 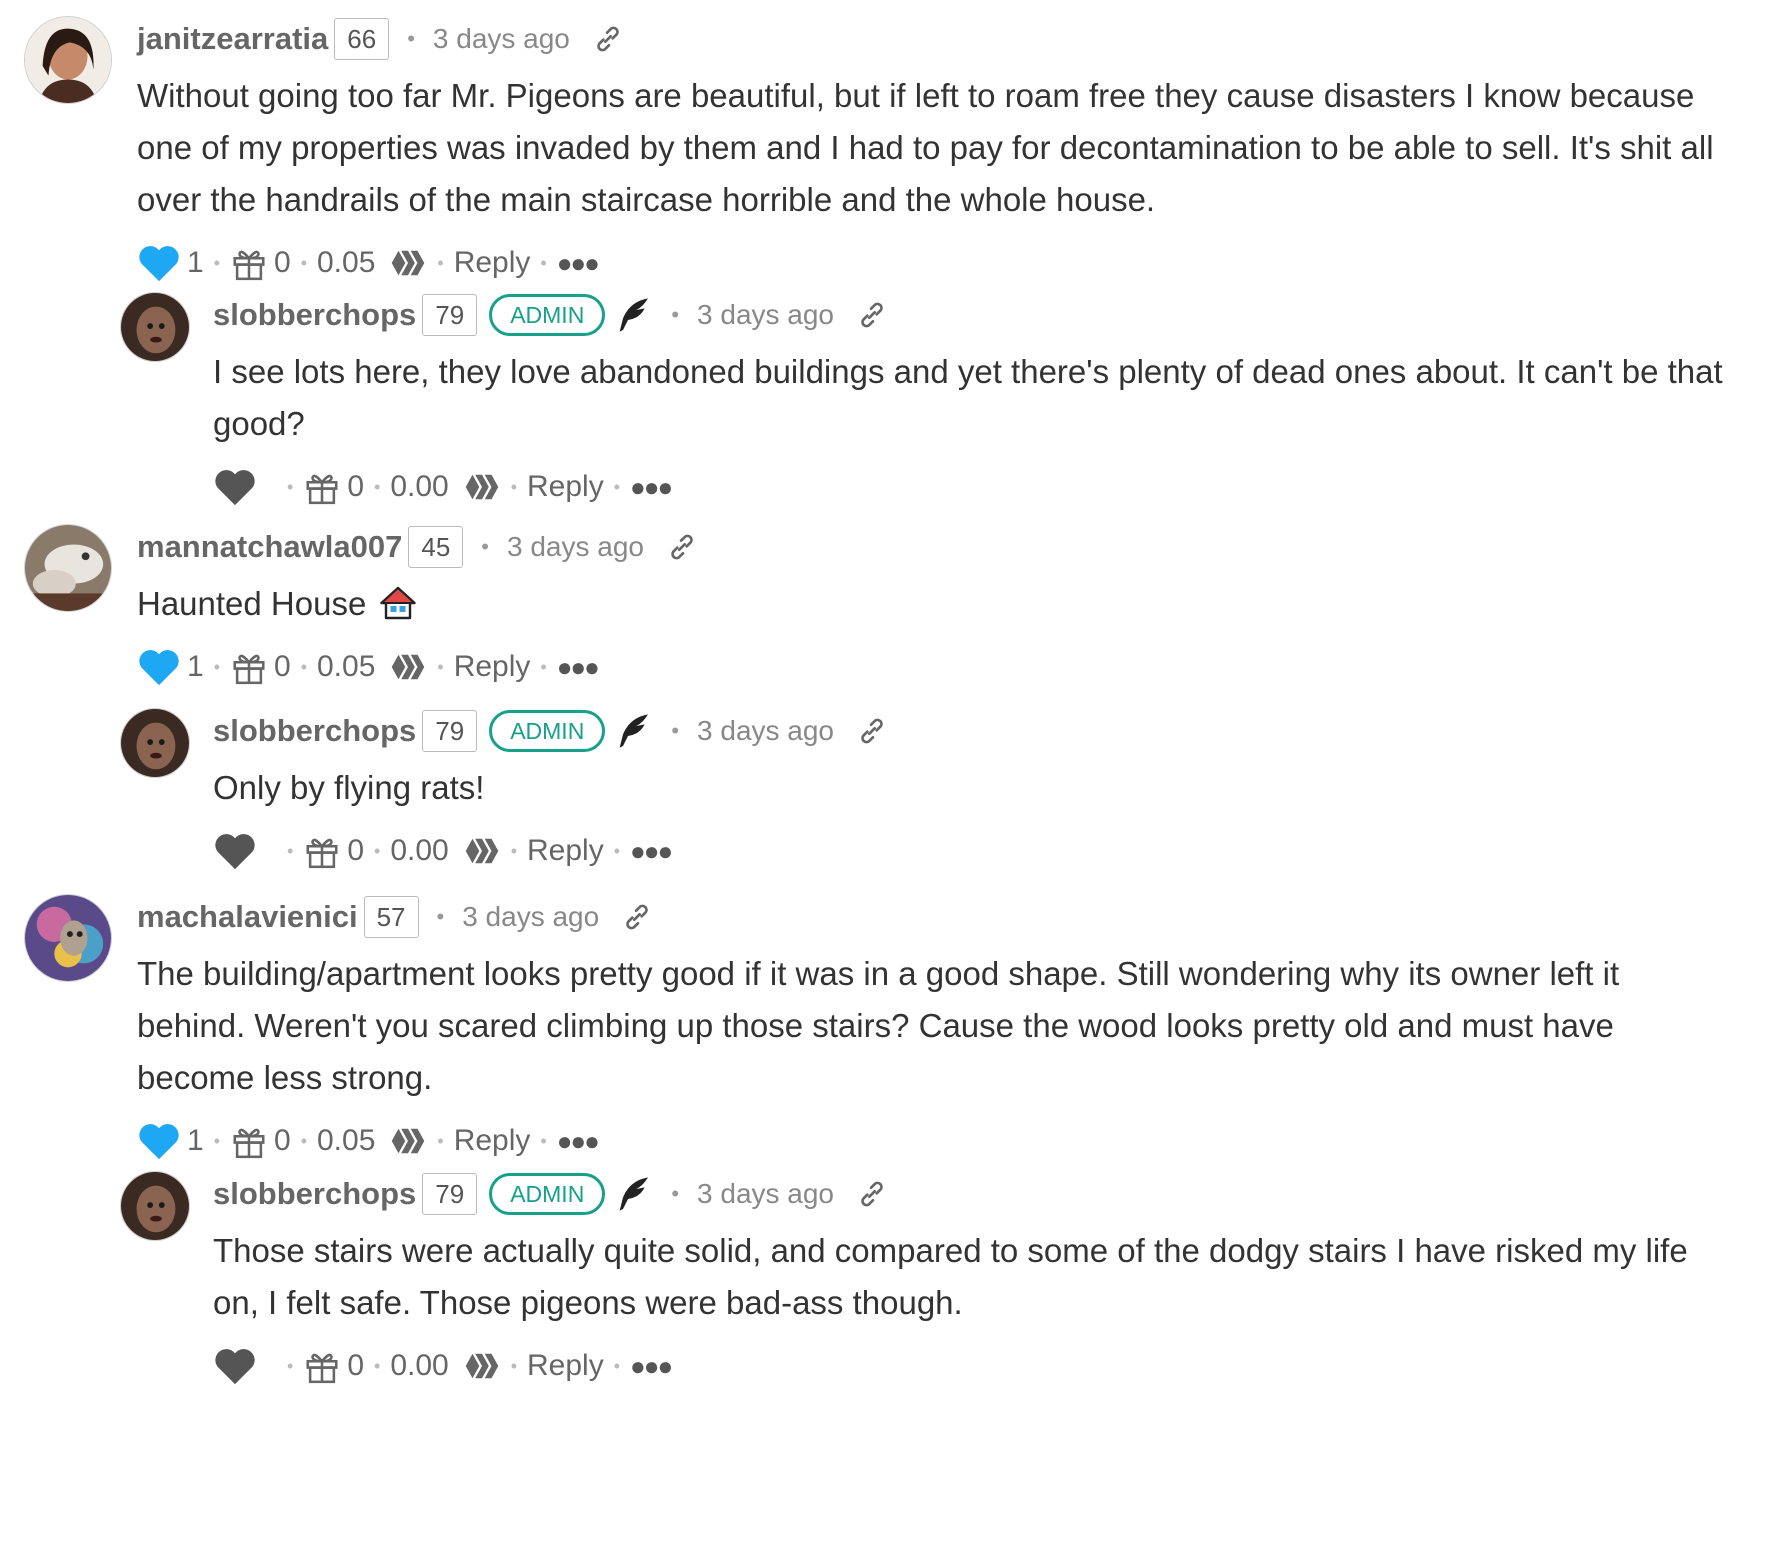 What do you see at coordinates (247, 917) in the screenshot?
I see `author-name: machalavienici` at bounding box center [247, 917].